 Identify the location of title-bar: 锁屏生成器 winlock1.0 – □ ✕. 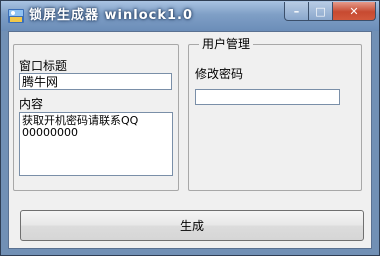
(190, 16).